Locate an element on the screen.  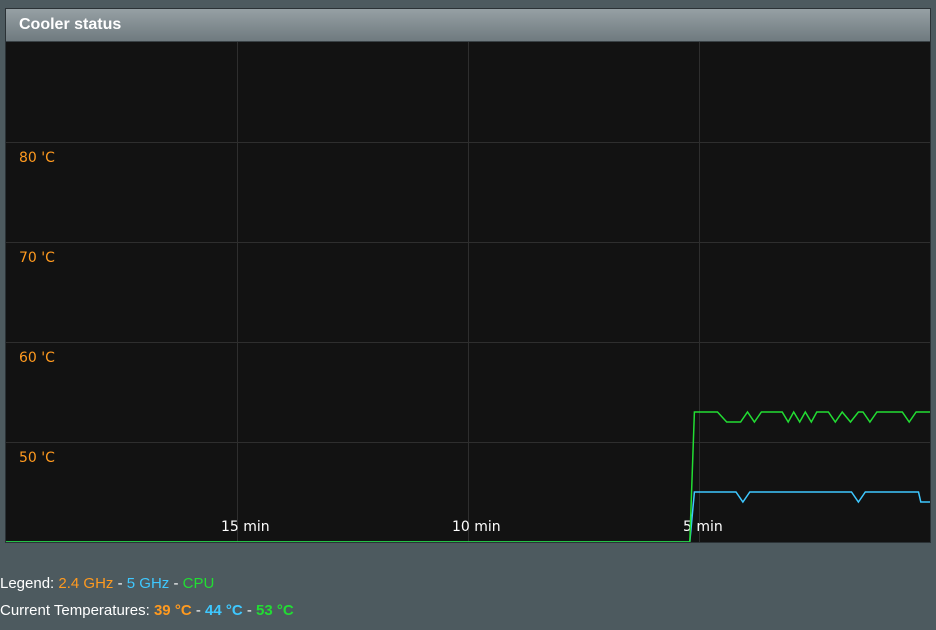
y-tick-label: 70 'C is located at coordinates (37, 258).